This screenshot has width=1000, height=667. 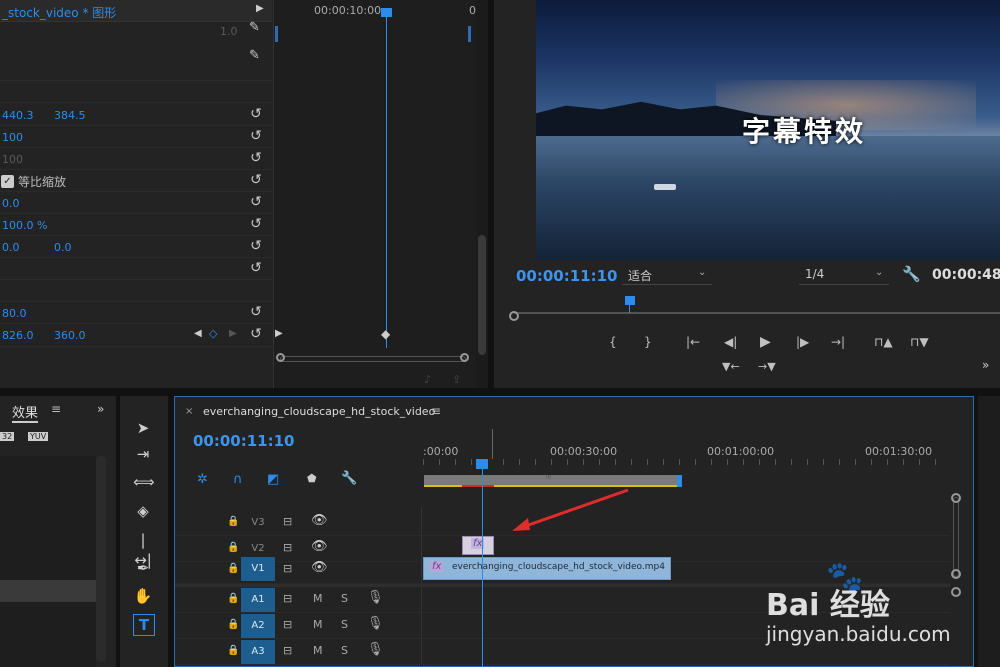 What do you see at coordinates (48, 591) in the screenshot?
I see `effects-list-item-selected` at bounding box center [48, 591].